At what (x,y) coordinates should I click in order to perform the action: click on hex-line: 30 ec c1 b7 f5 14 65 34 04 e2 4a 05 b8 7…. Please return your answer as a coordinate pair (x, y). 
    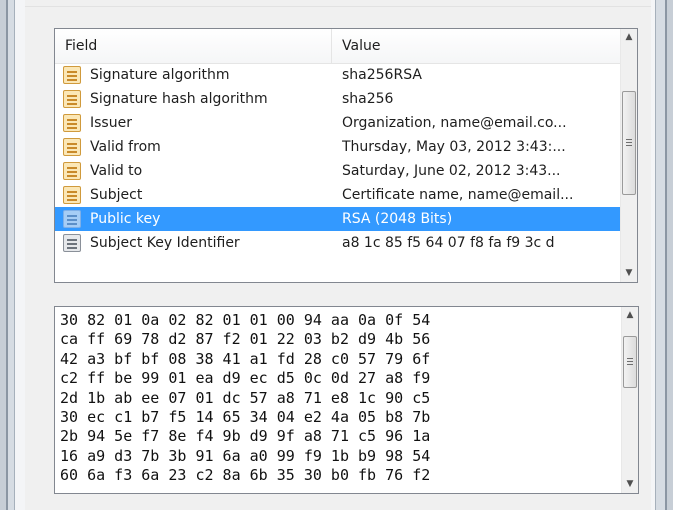
    Looking at the image, I should click on (245, 416).